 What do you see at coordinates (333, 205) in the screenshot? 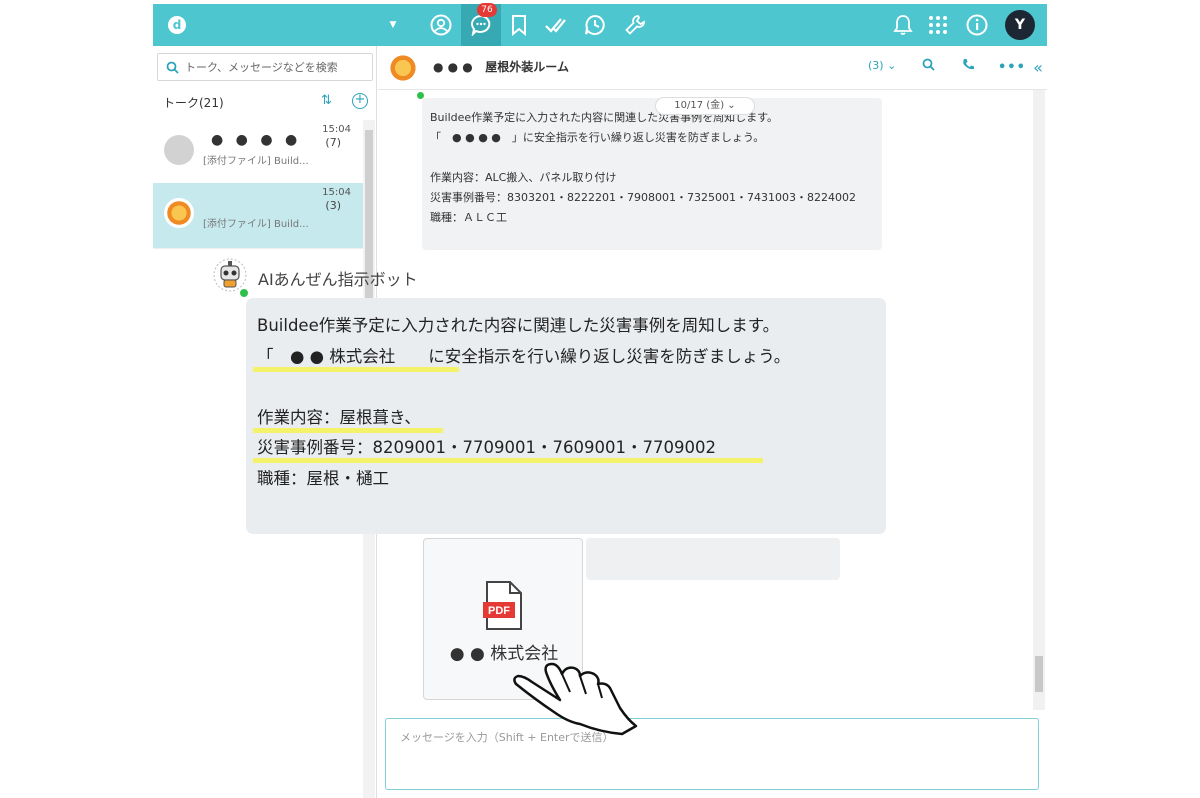
I see `talk-member-count: (3)` at bounding box center [333, 205].